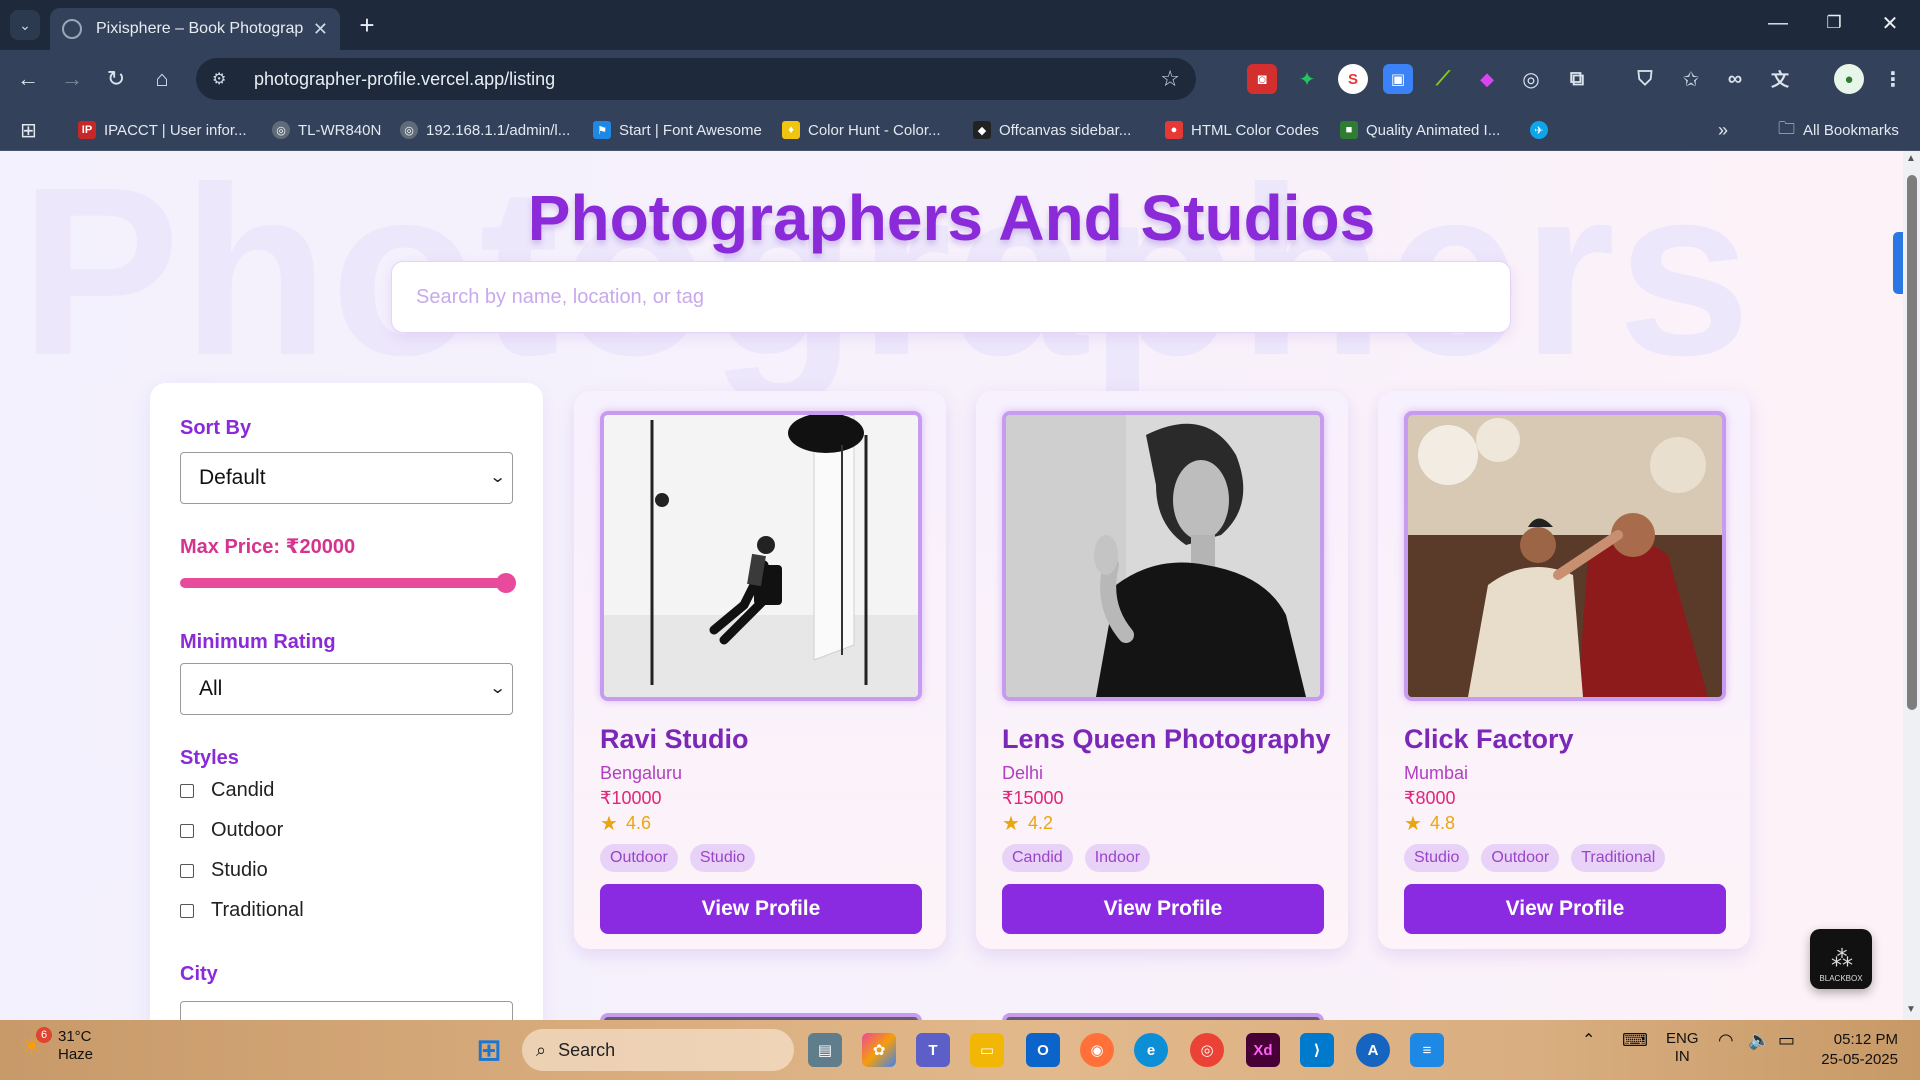  I want to click on style-checkbox-candid: Candid, so click(227, 790).